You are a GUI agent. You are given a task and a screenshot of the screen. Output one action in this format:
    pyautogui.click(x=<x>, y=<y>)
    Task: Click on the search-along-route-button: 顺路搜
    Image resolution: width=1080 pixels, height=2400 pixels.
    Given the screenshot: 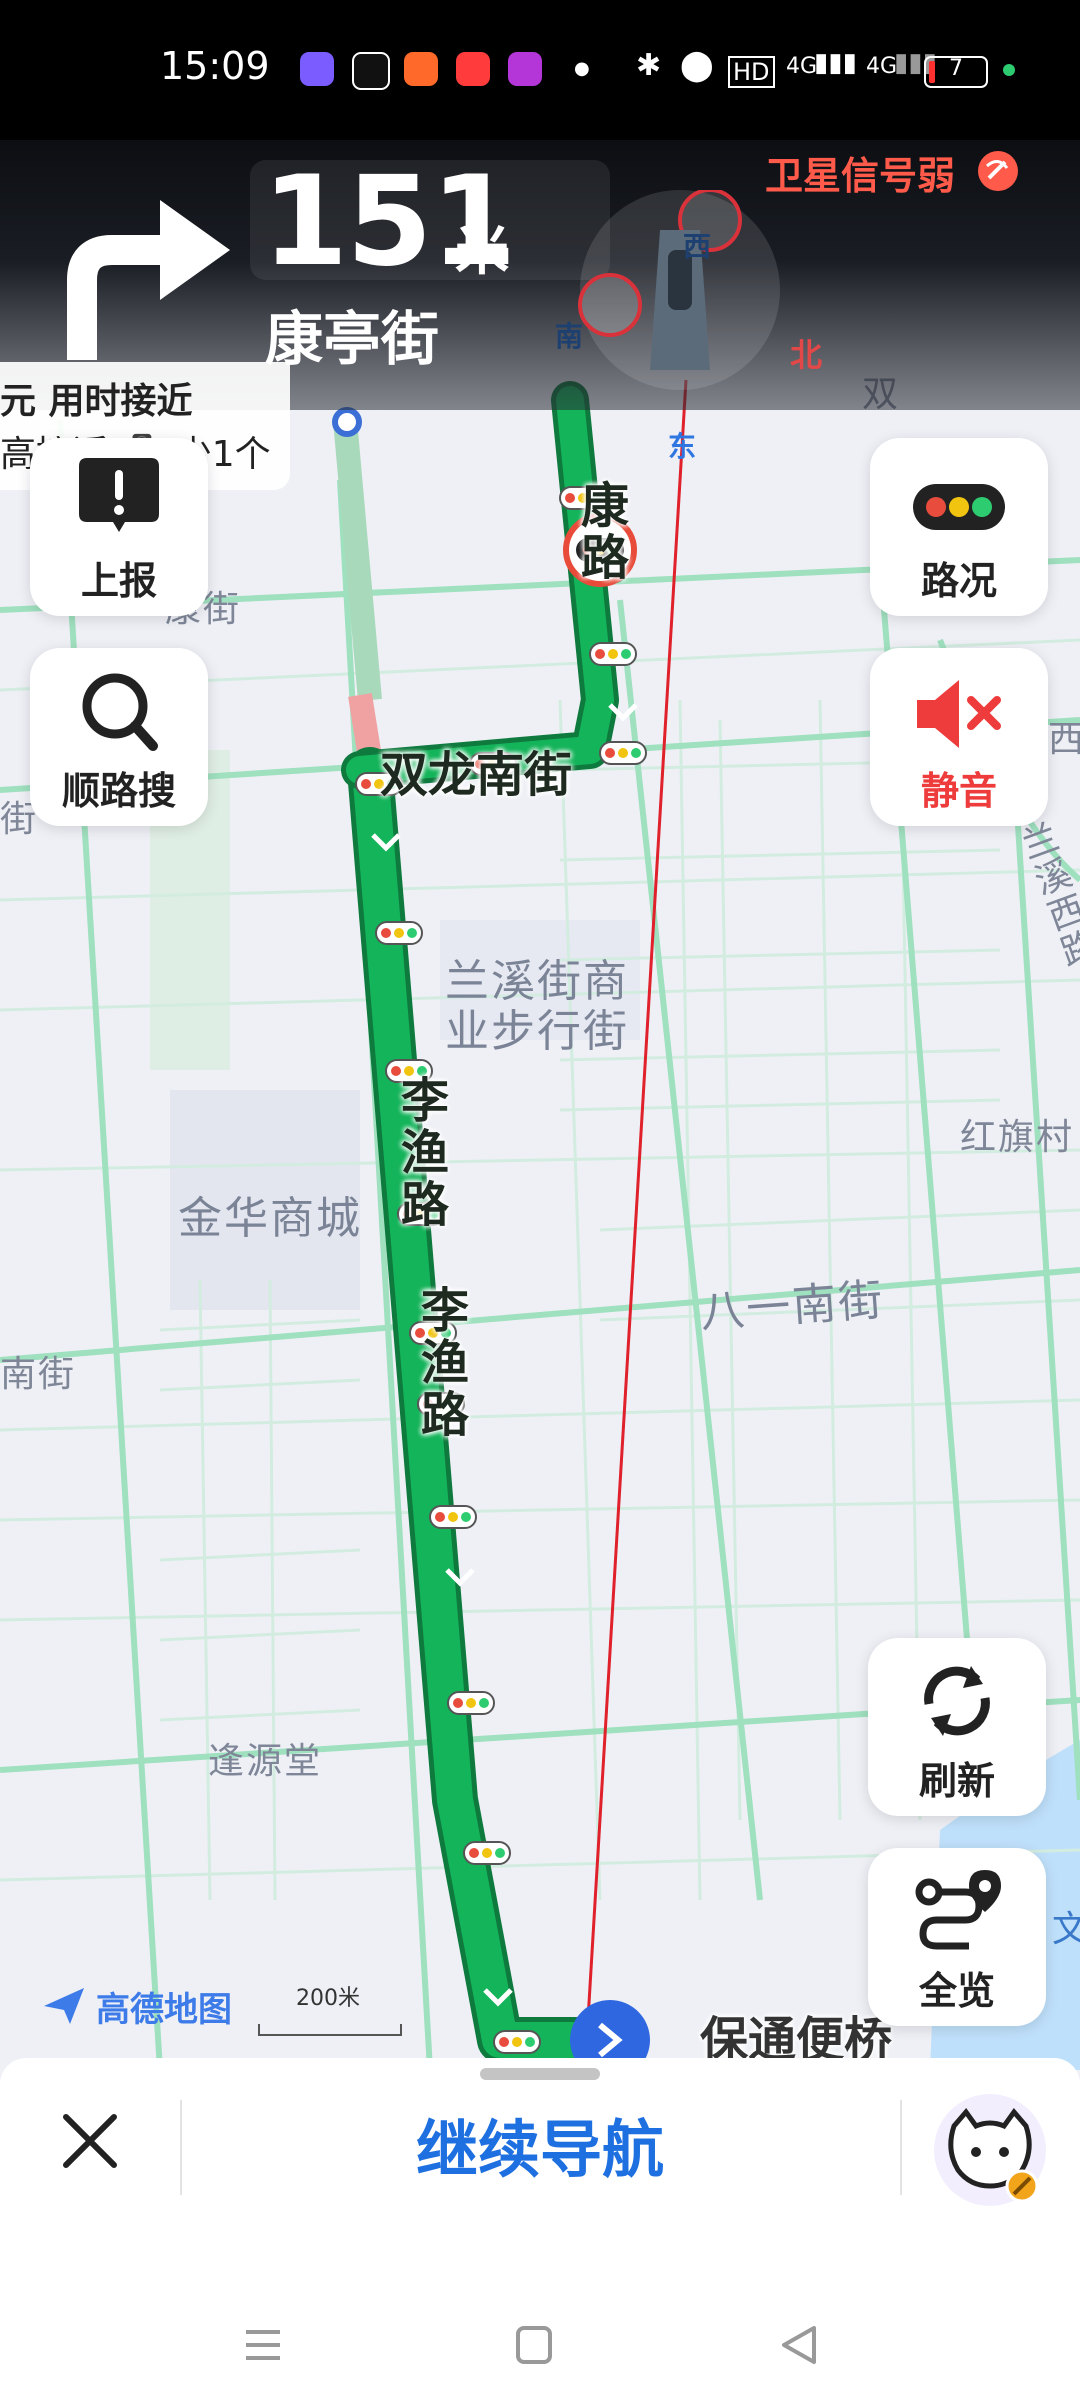 What is the action you would take?
    pyautogui.click(x=119, y=737)
    